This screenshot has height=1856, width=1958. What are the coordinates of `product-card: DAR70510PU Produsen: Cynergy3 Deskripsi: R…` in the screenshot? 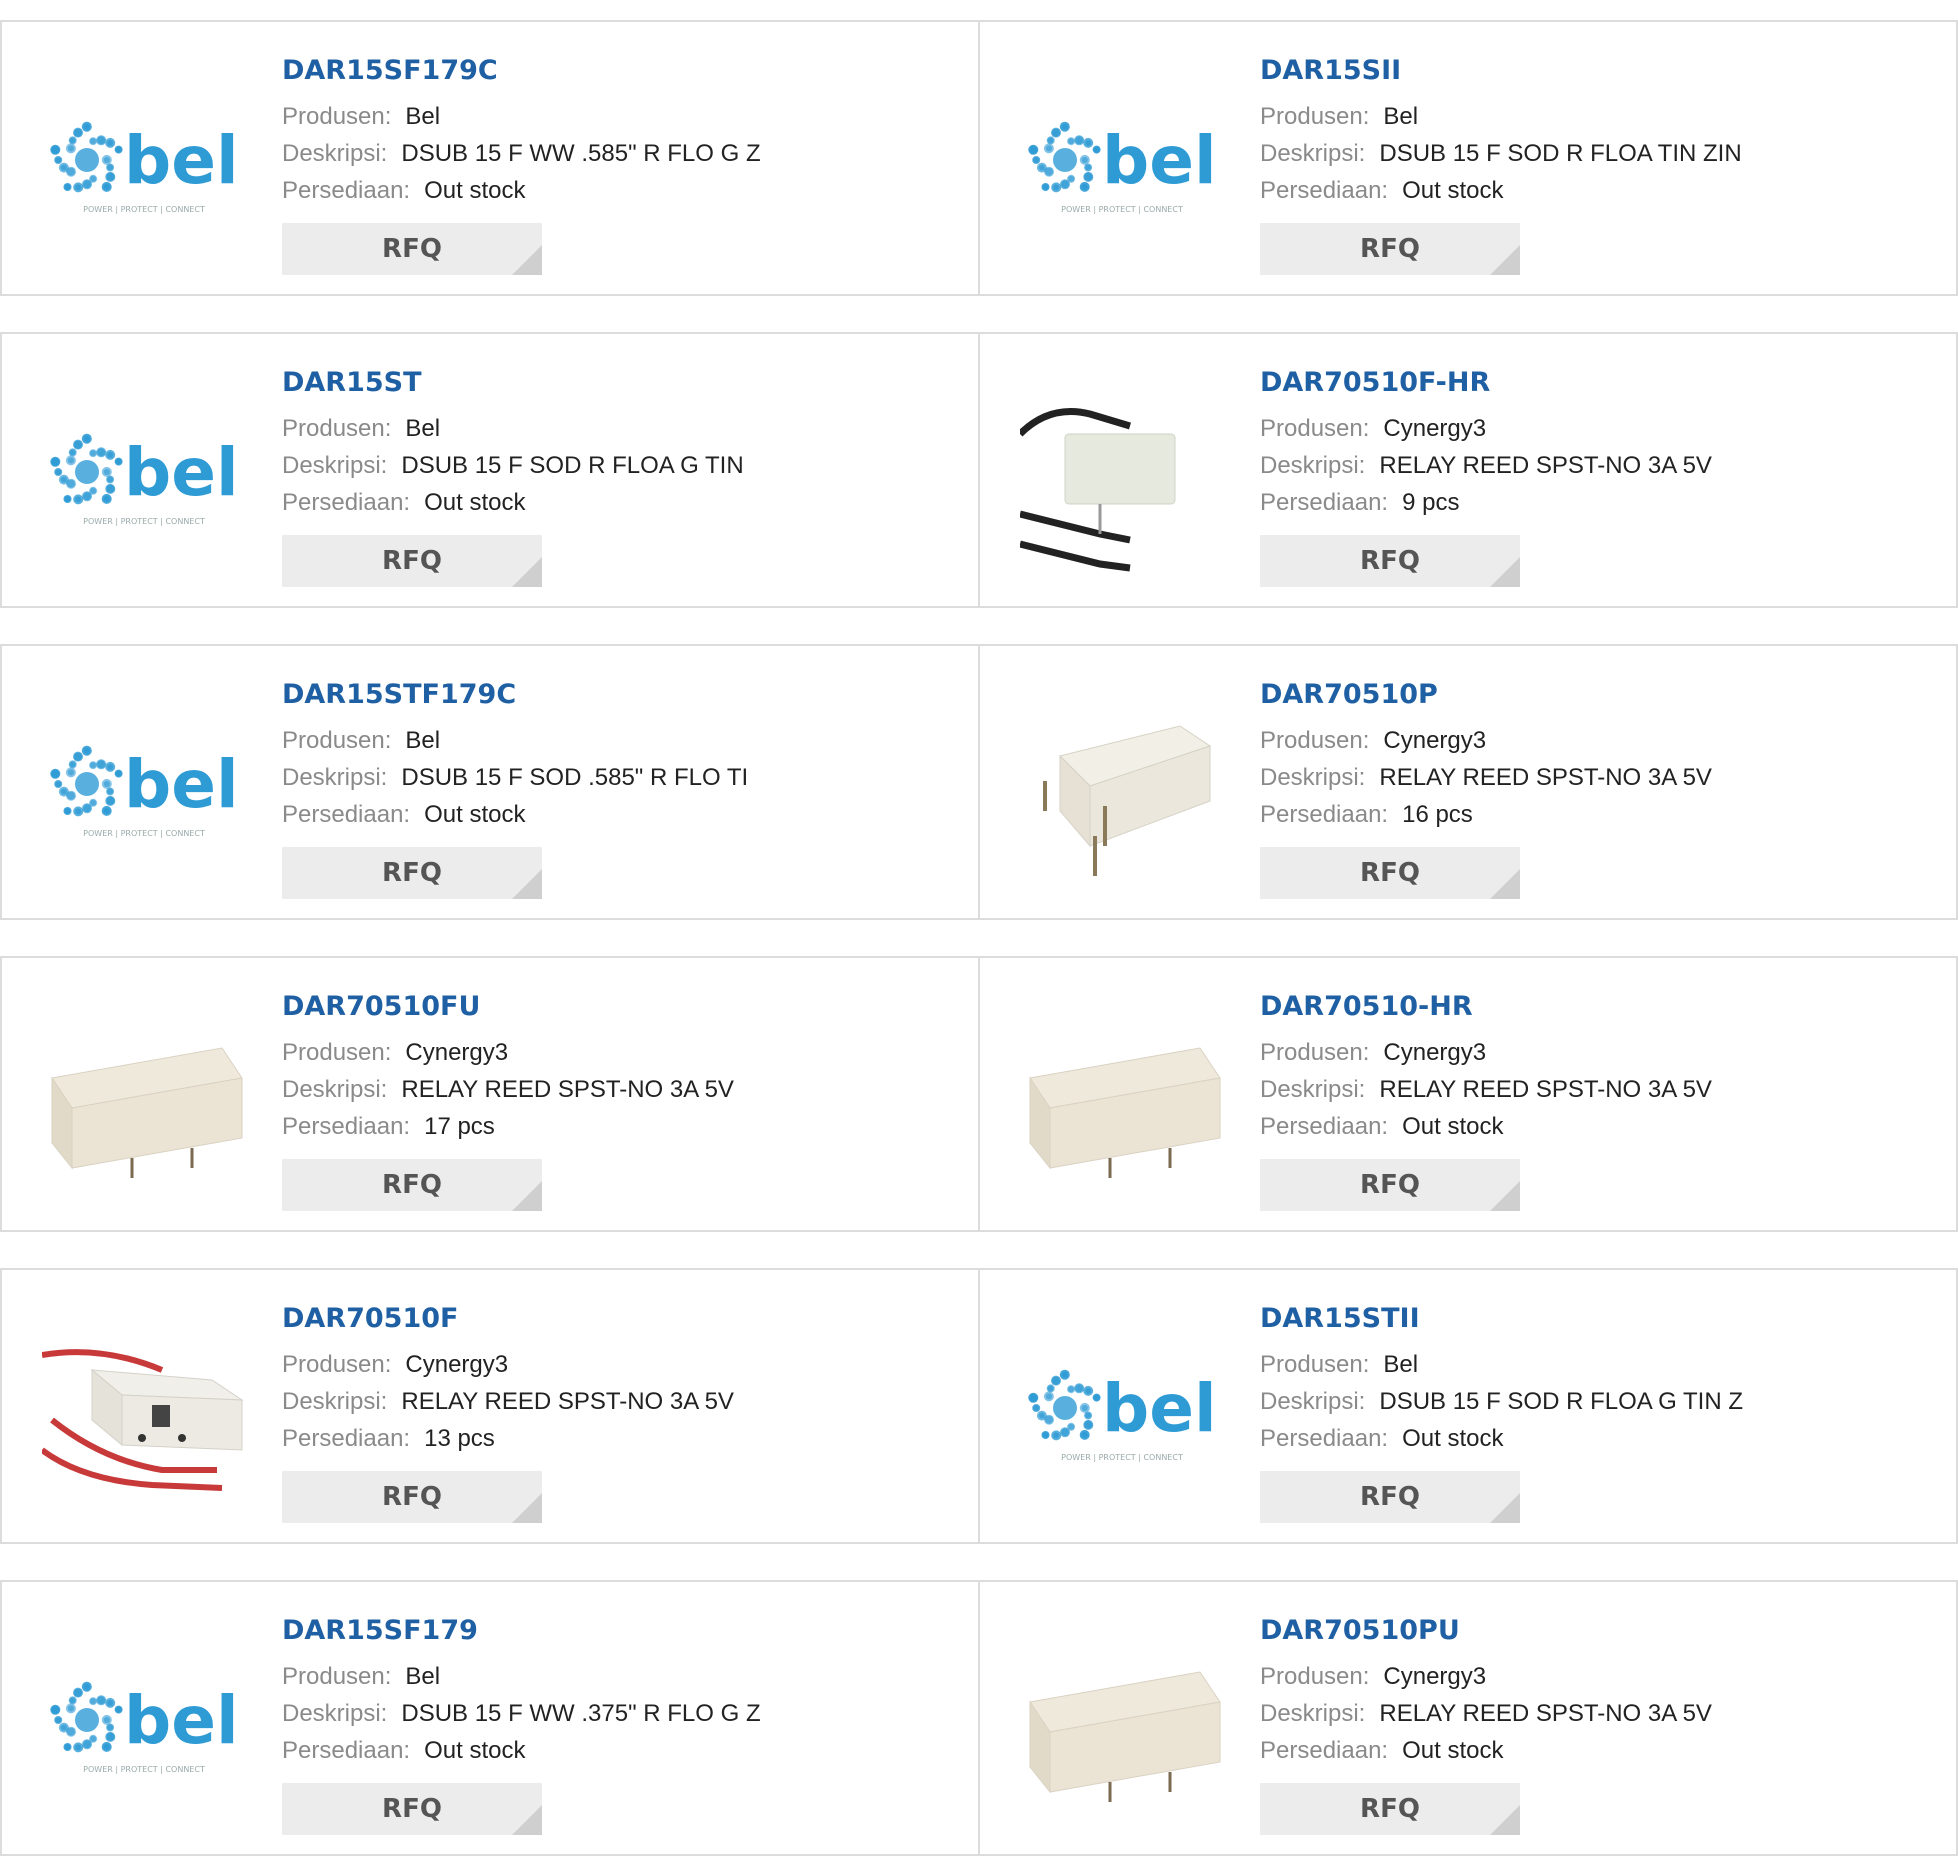 It's located at (1468, 1718).